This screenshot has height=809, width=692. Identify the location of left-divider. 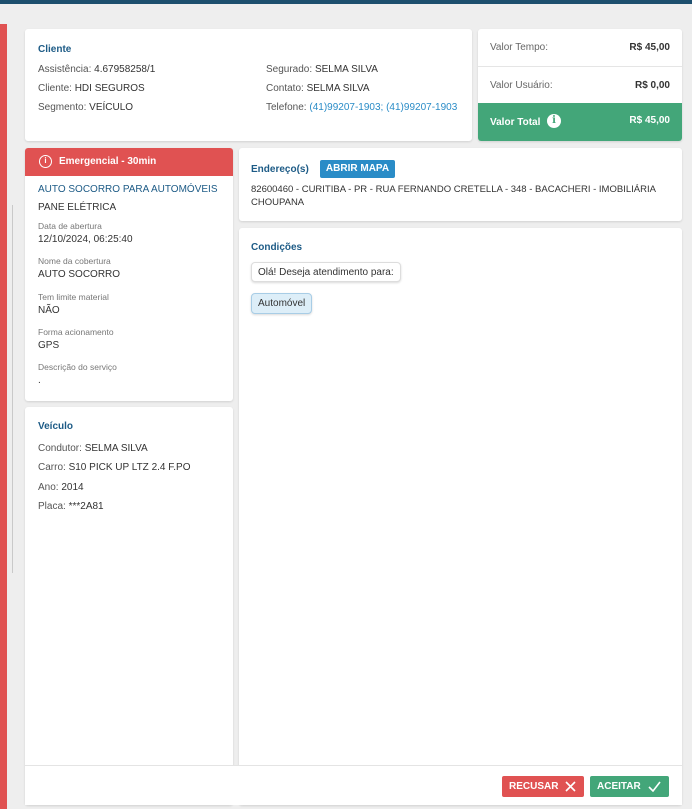
(12, 389).